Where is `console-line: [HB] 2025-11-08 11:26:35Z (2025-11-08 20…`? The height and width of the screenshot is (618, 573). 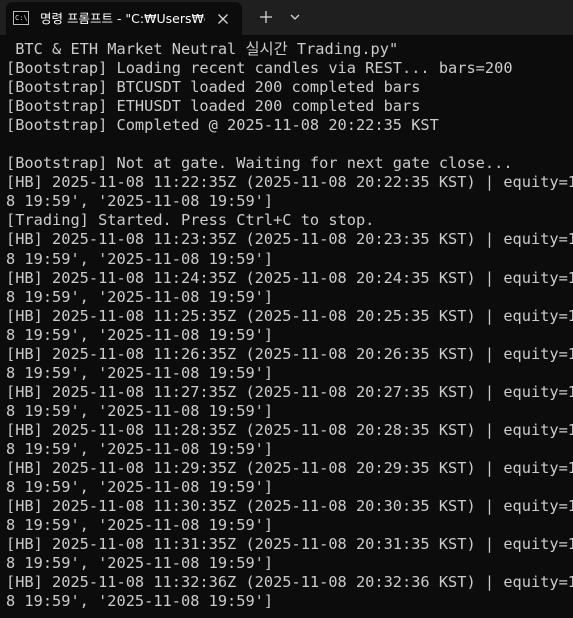 console-line: [HB] 2025-11-08 11:26:35Z (2025-11-08 20… is located at coordinates (289, 353).